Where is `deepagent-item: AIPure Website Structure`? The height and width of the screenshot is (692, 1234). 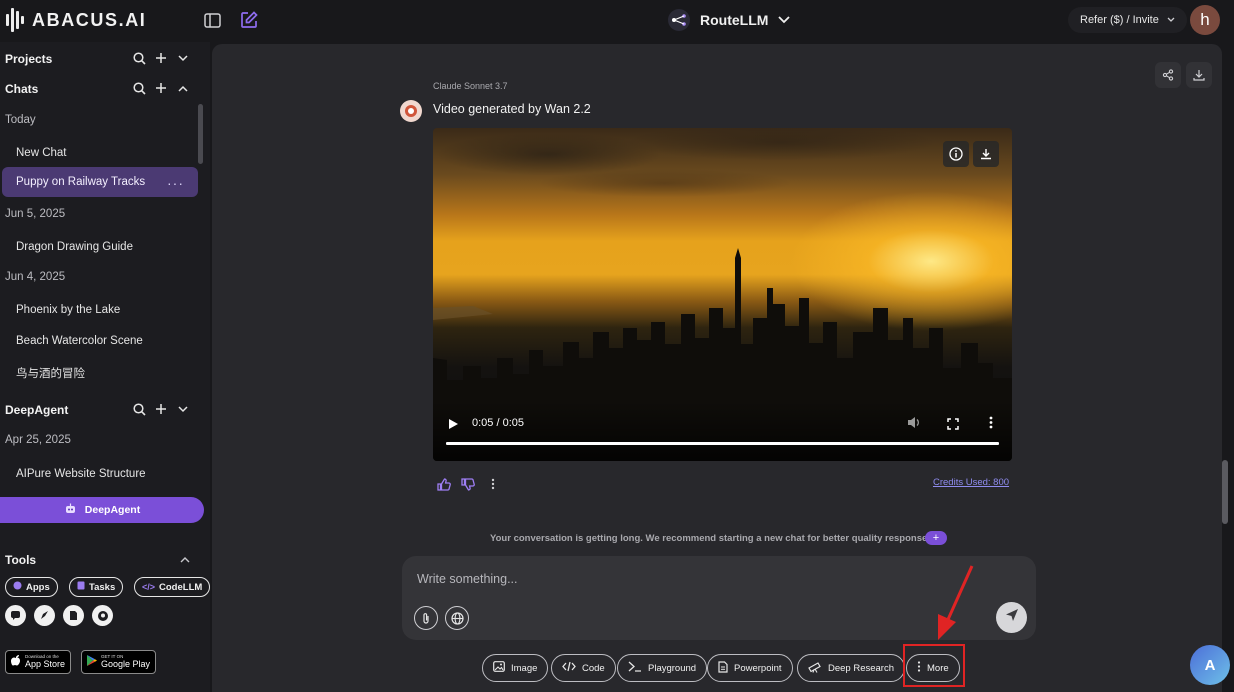
deepagent-item: AIPure Website Structure is located at coordinates (81, 474).